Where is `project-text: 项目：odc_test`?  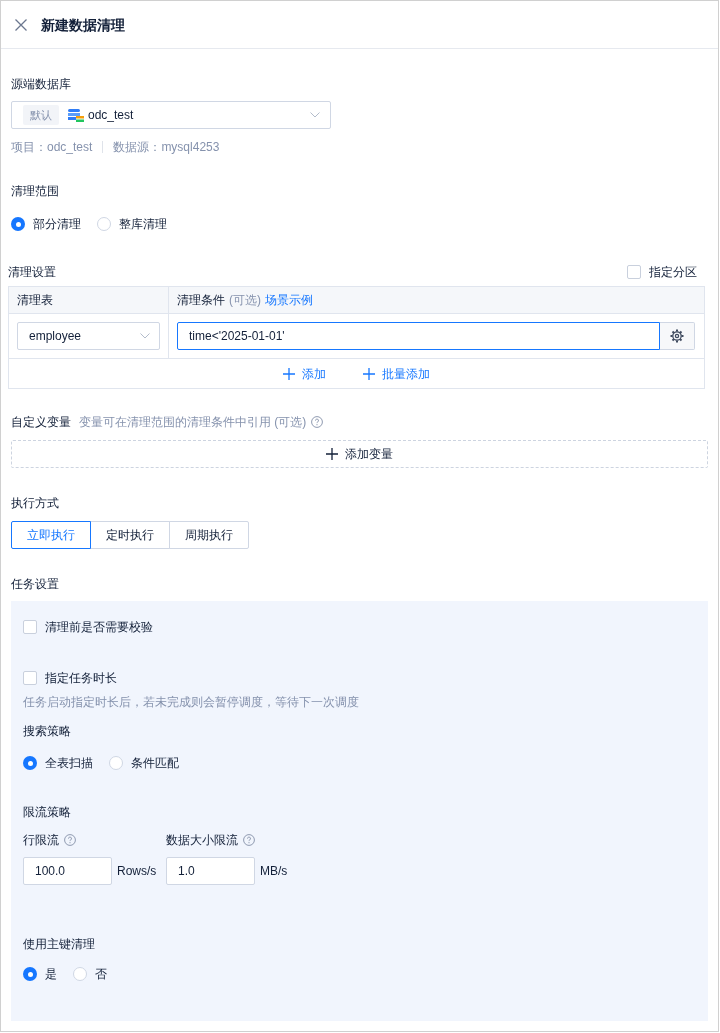 project-text: 项目：odc_test is located at coordinates (52, 147).